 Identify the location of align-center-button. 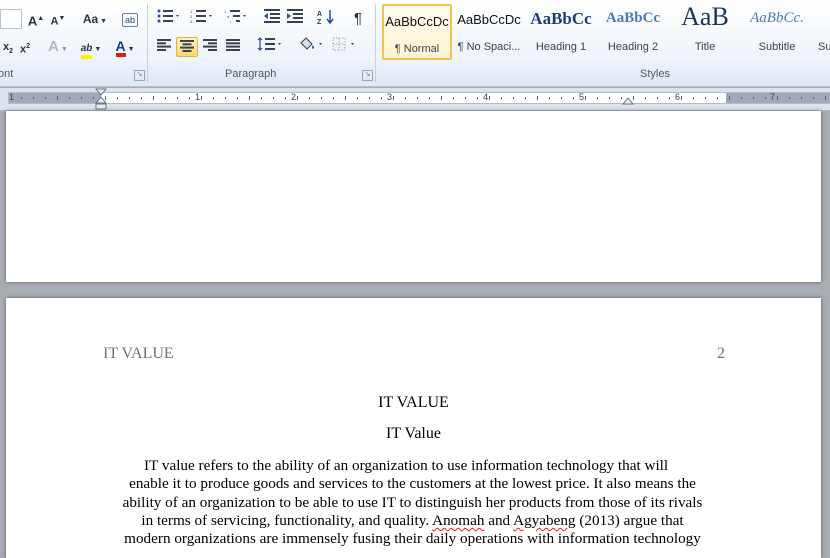
(187, 47).